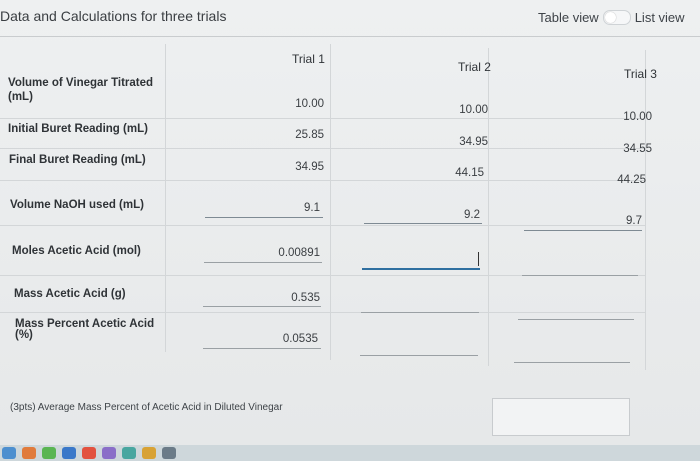 The height and width of the screenshot is (461, 700). I want to click on average-mass-percent-input, so click(561, 417).